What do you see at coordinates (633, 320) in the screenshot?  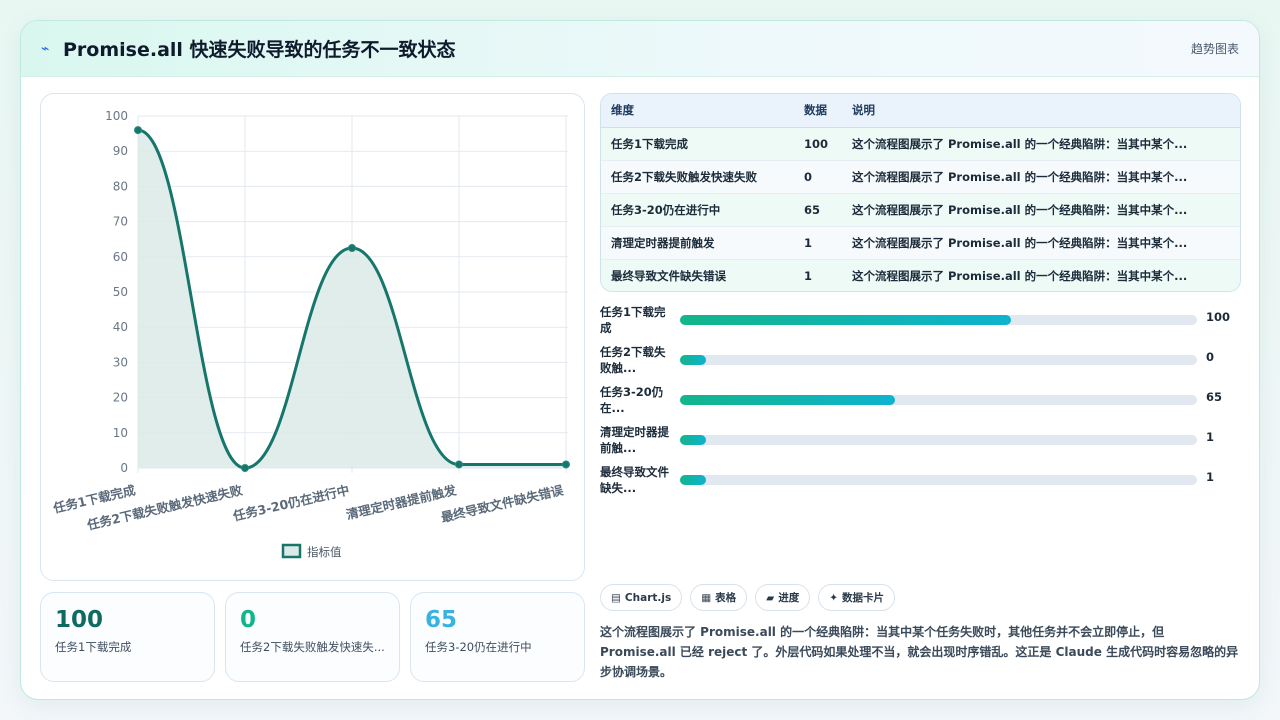 I see `progress-label: 任务1下载完成` at bounding box center [633, 320].